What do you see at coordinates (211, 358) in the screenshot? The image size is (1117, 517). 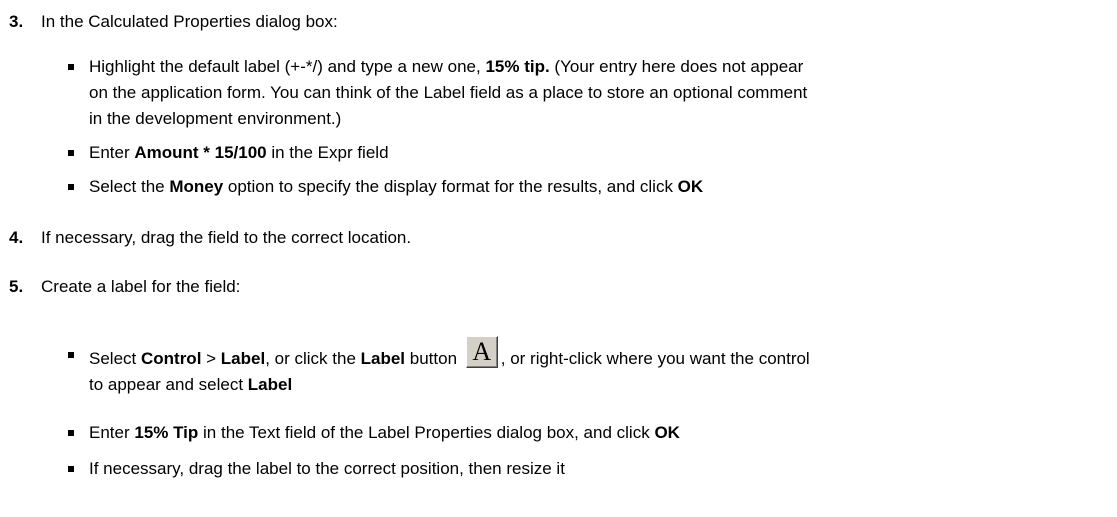 I see `text-run: >` at bounding box center [211, 358].